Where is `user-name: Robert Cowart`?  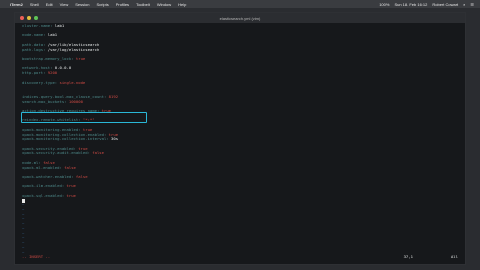 user-name: Robert Cowart is located at coordinates (445, 4).